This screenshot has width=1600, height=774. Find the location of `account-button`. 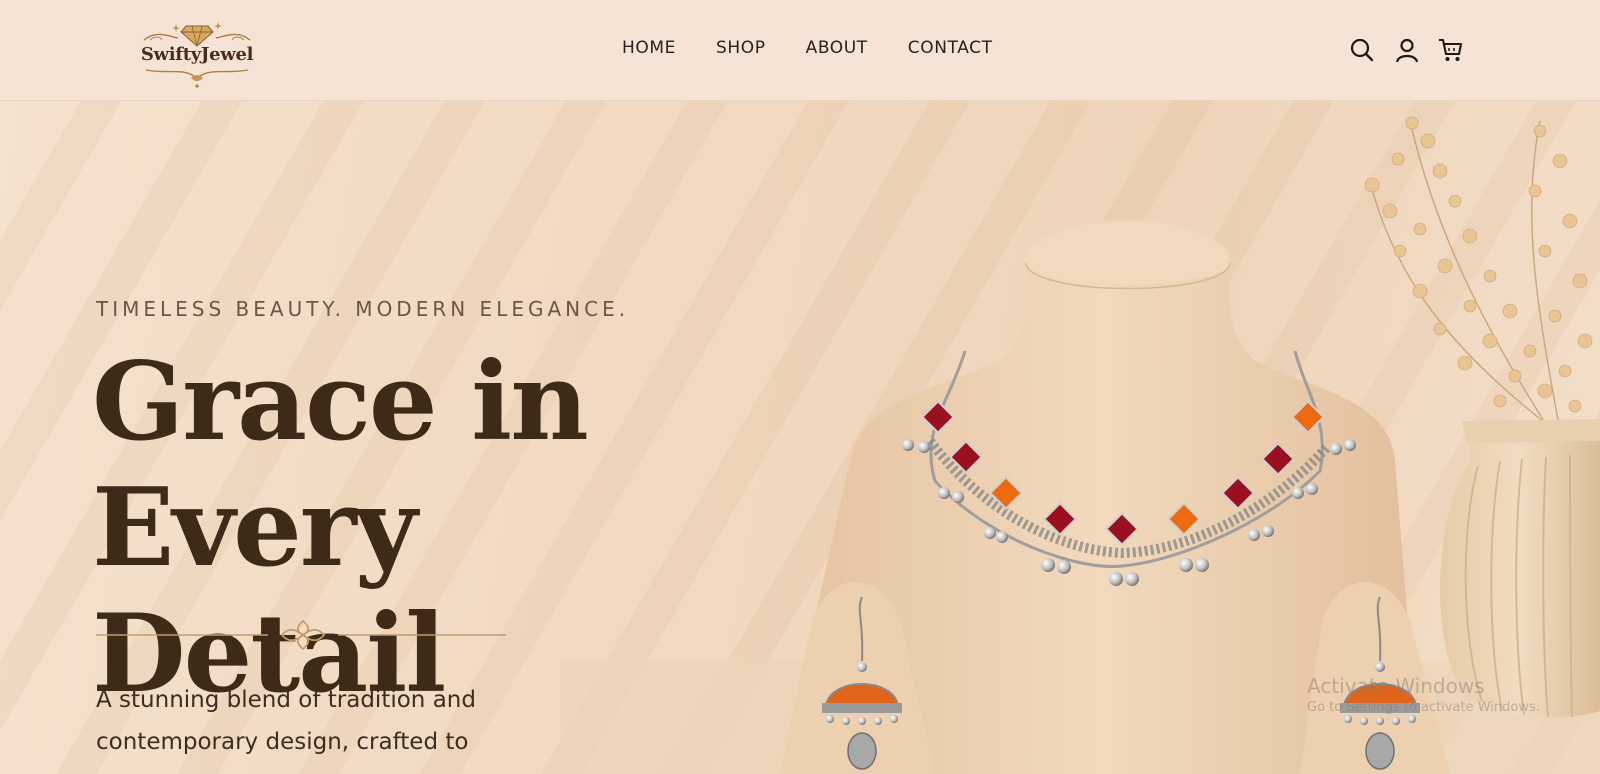

account-button is located at coordinates (1407, 50).